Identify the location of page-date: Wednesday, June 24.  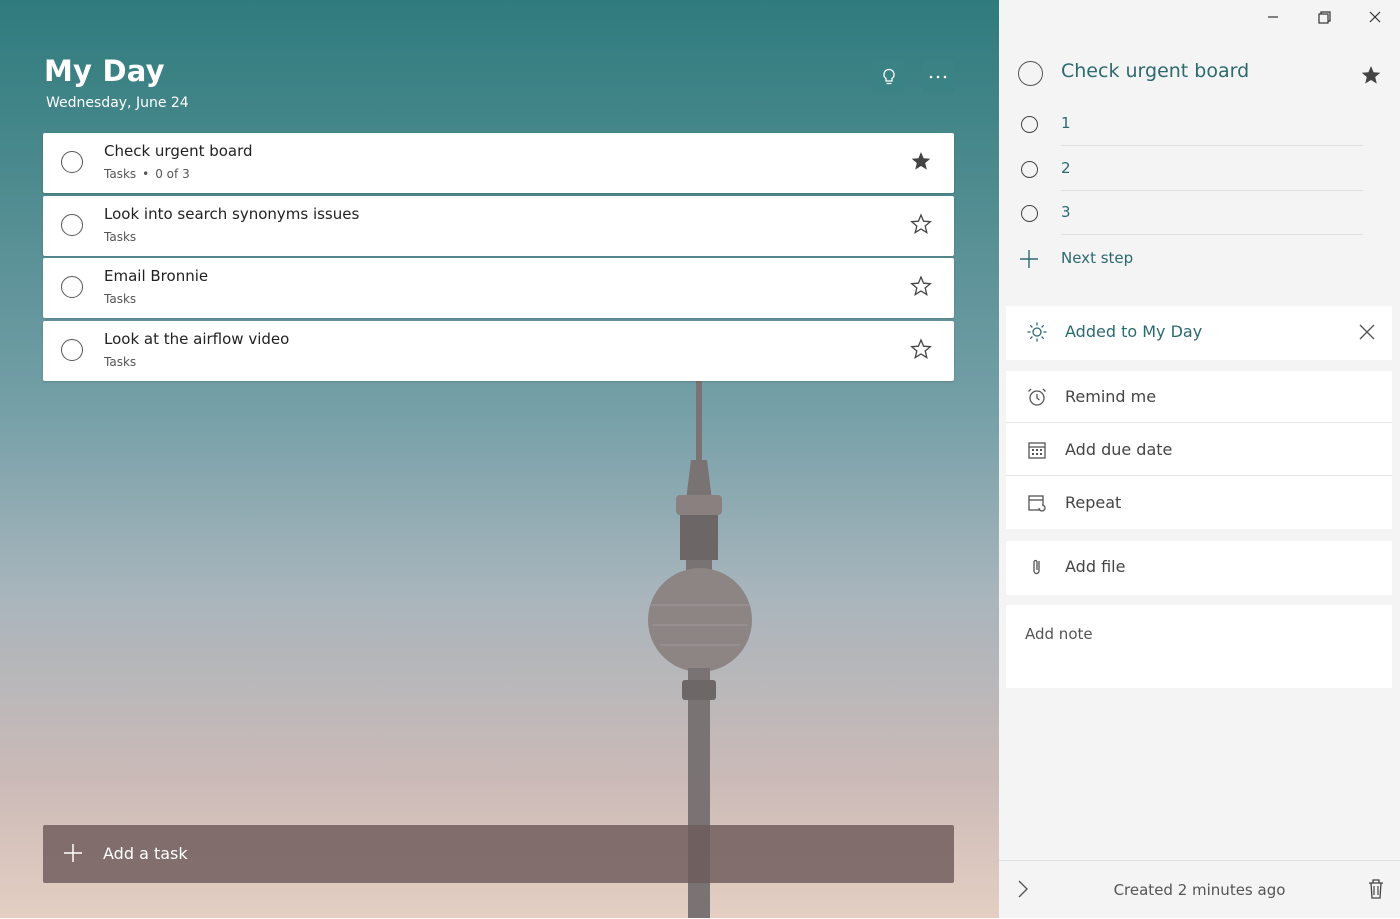
(117, 103).